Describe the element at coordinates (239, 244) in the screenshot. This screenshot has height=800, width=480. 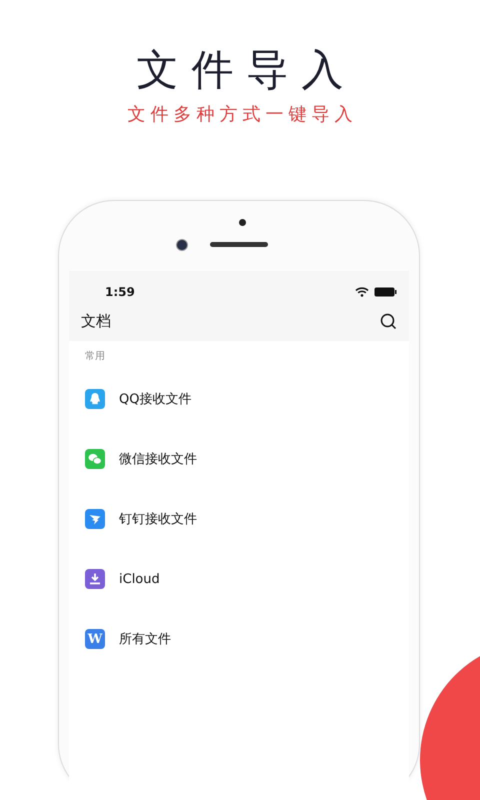
I see `speaker-slot` at that location.